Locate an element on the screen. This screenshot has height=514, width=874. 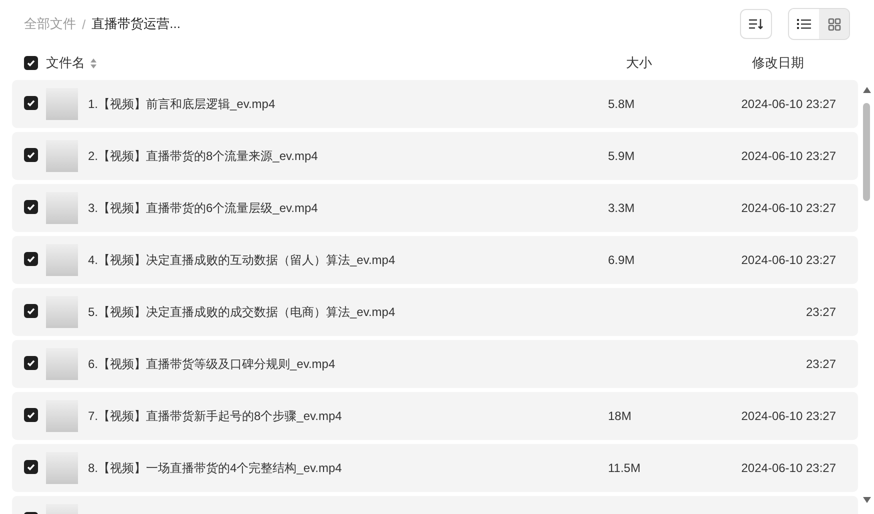
scrollbar-thumb is located at coordinates (866, 152).